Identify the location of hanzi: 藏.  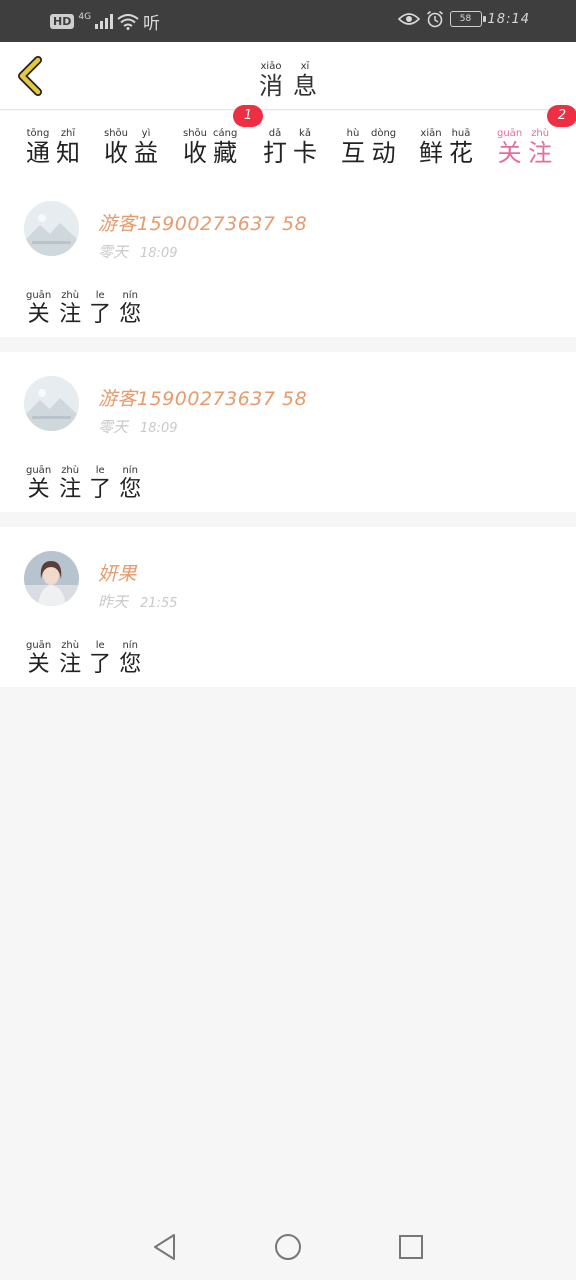
(225, 153).